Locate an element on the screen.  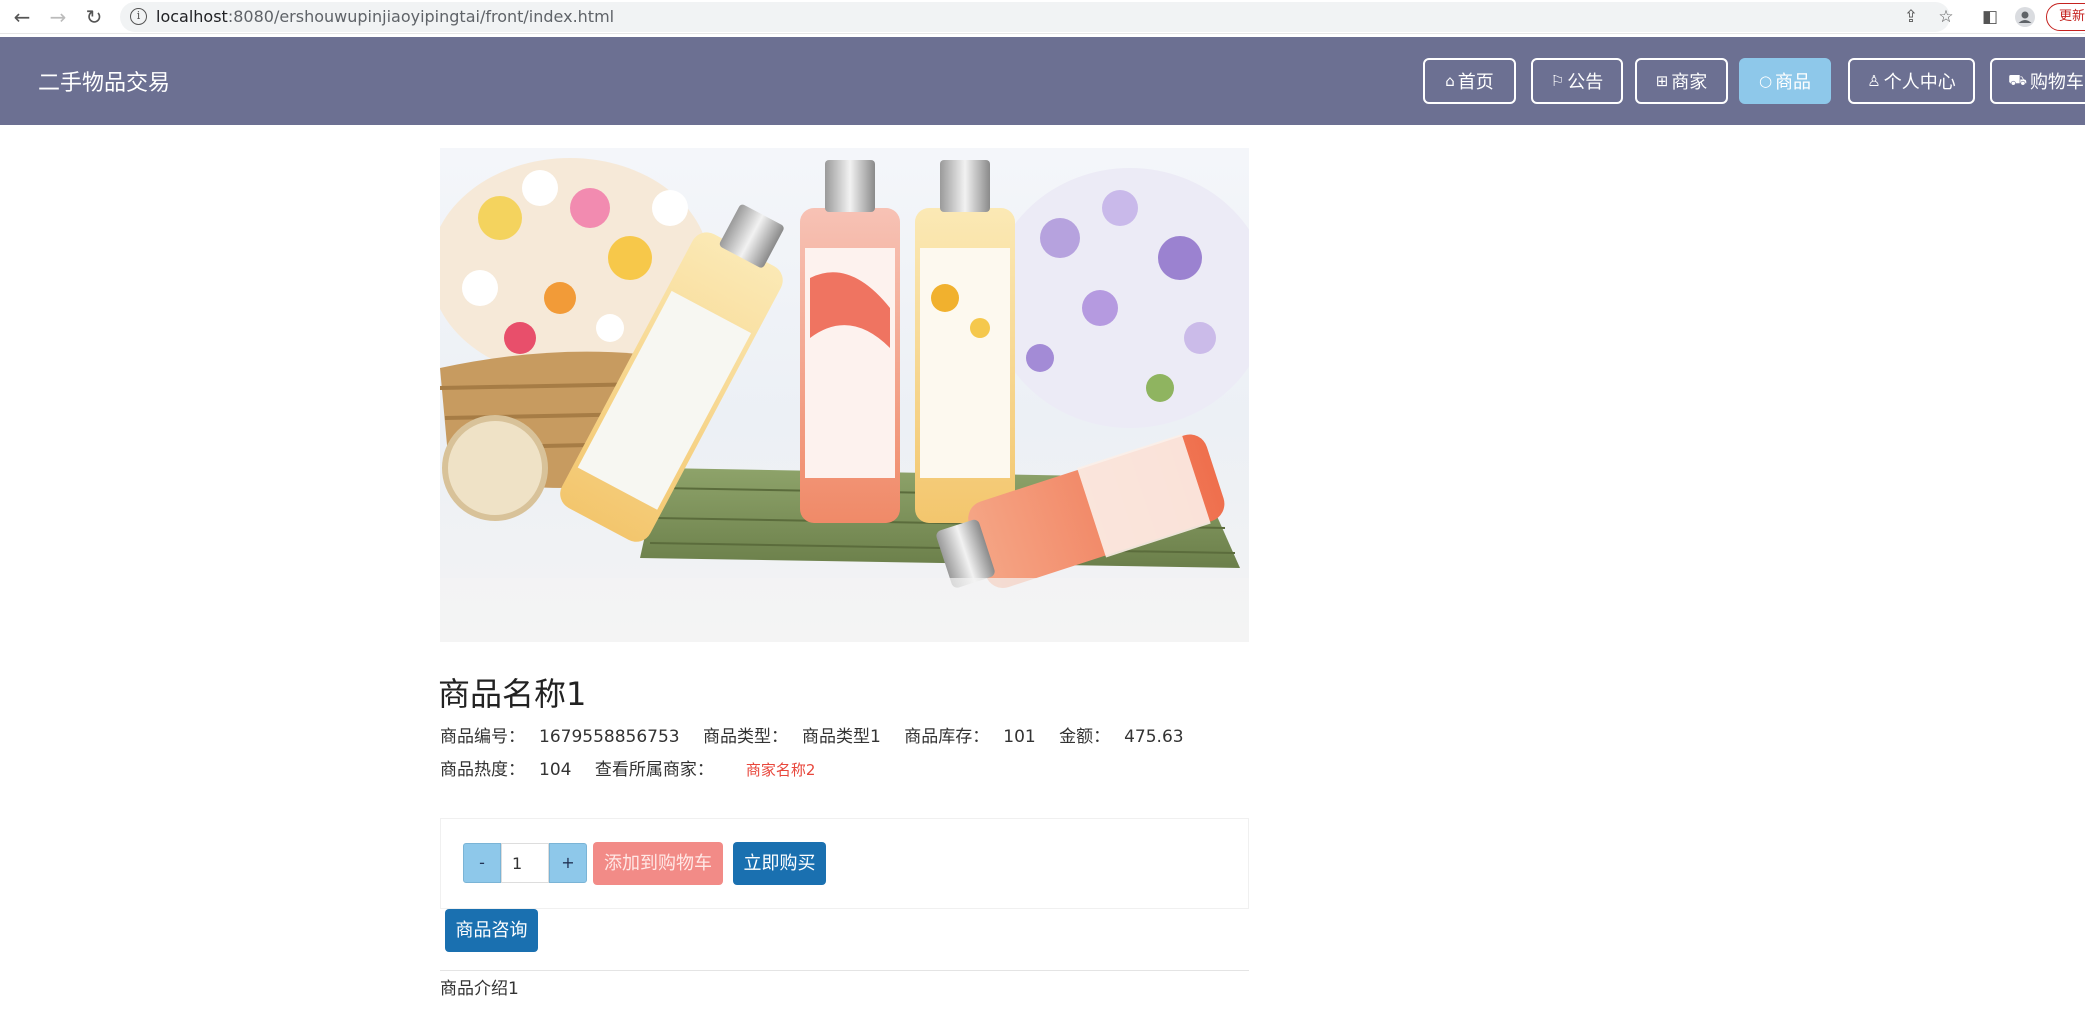
product-stock: 101 is located at coordinates (1019, 737).